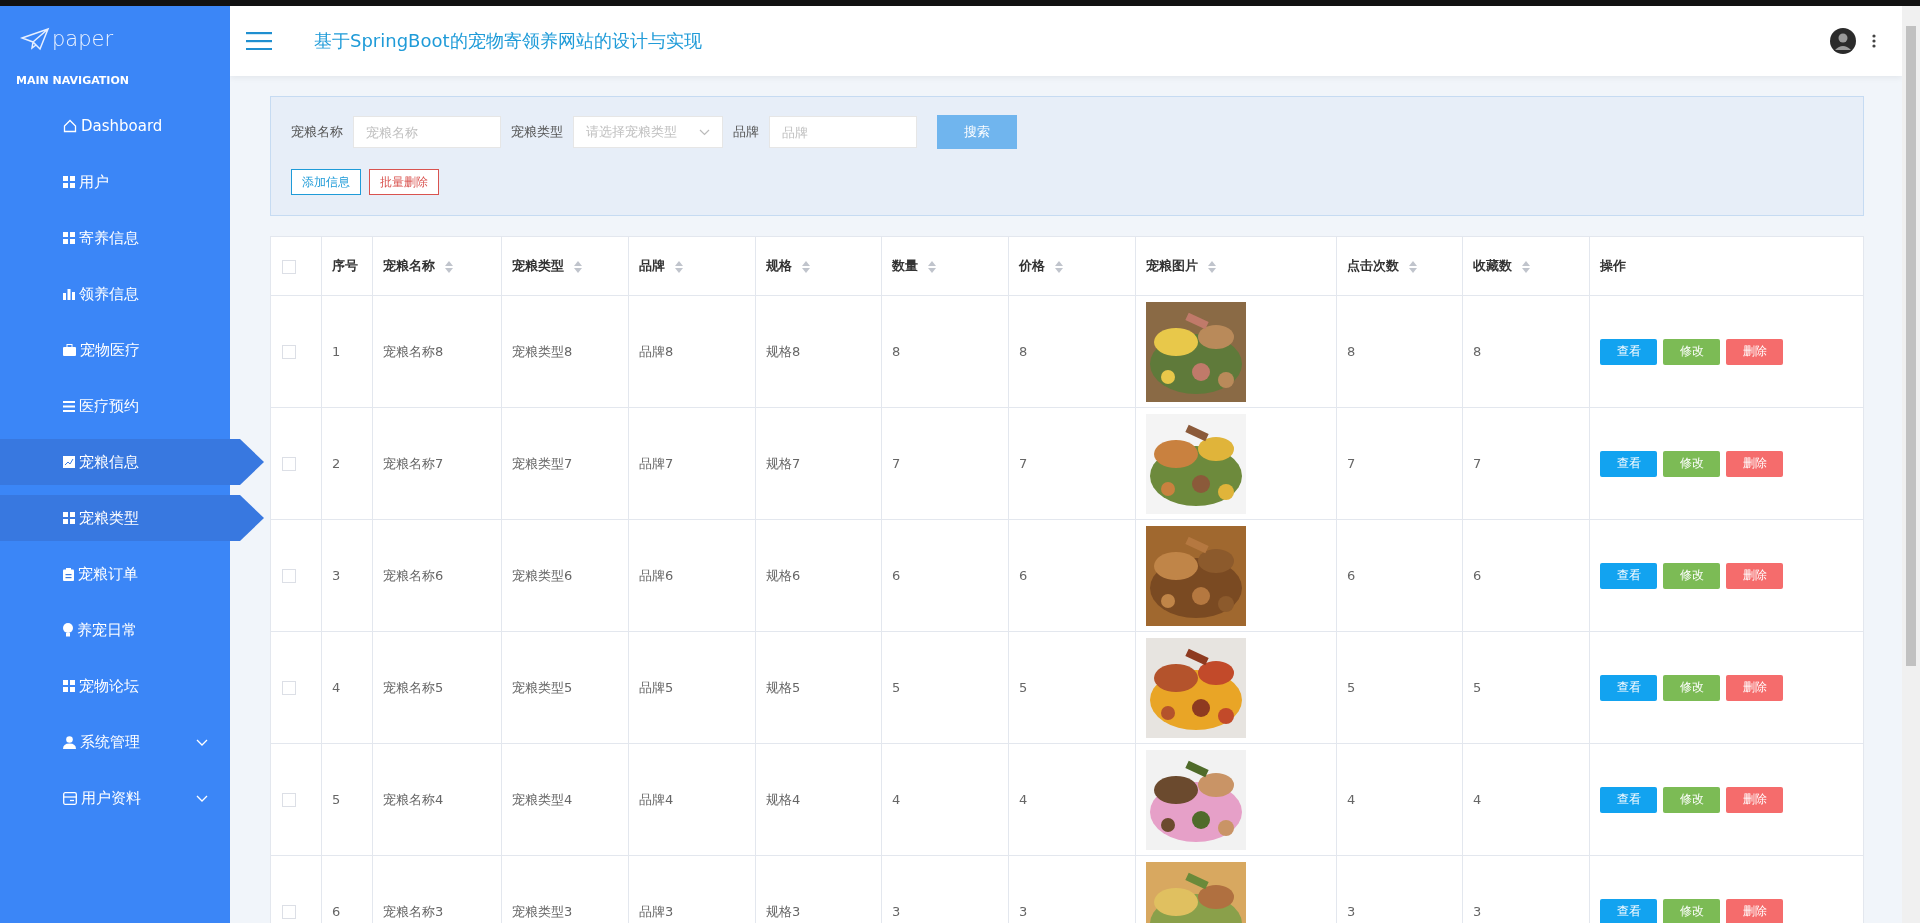  I want to click on column-header: 品牌, so click(652, 265).